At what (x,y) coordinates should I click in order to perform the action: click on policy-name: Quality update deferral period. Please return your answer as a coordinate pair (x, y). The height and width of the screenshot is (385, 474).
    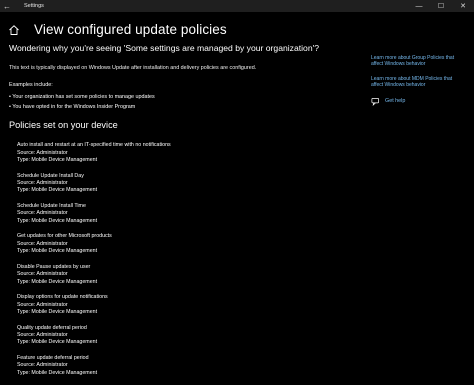
    Looking at the image, I should click on (52, 327).